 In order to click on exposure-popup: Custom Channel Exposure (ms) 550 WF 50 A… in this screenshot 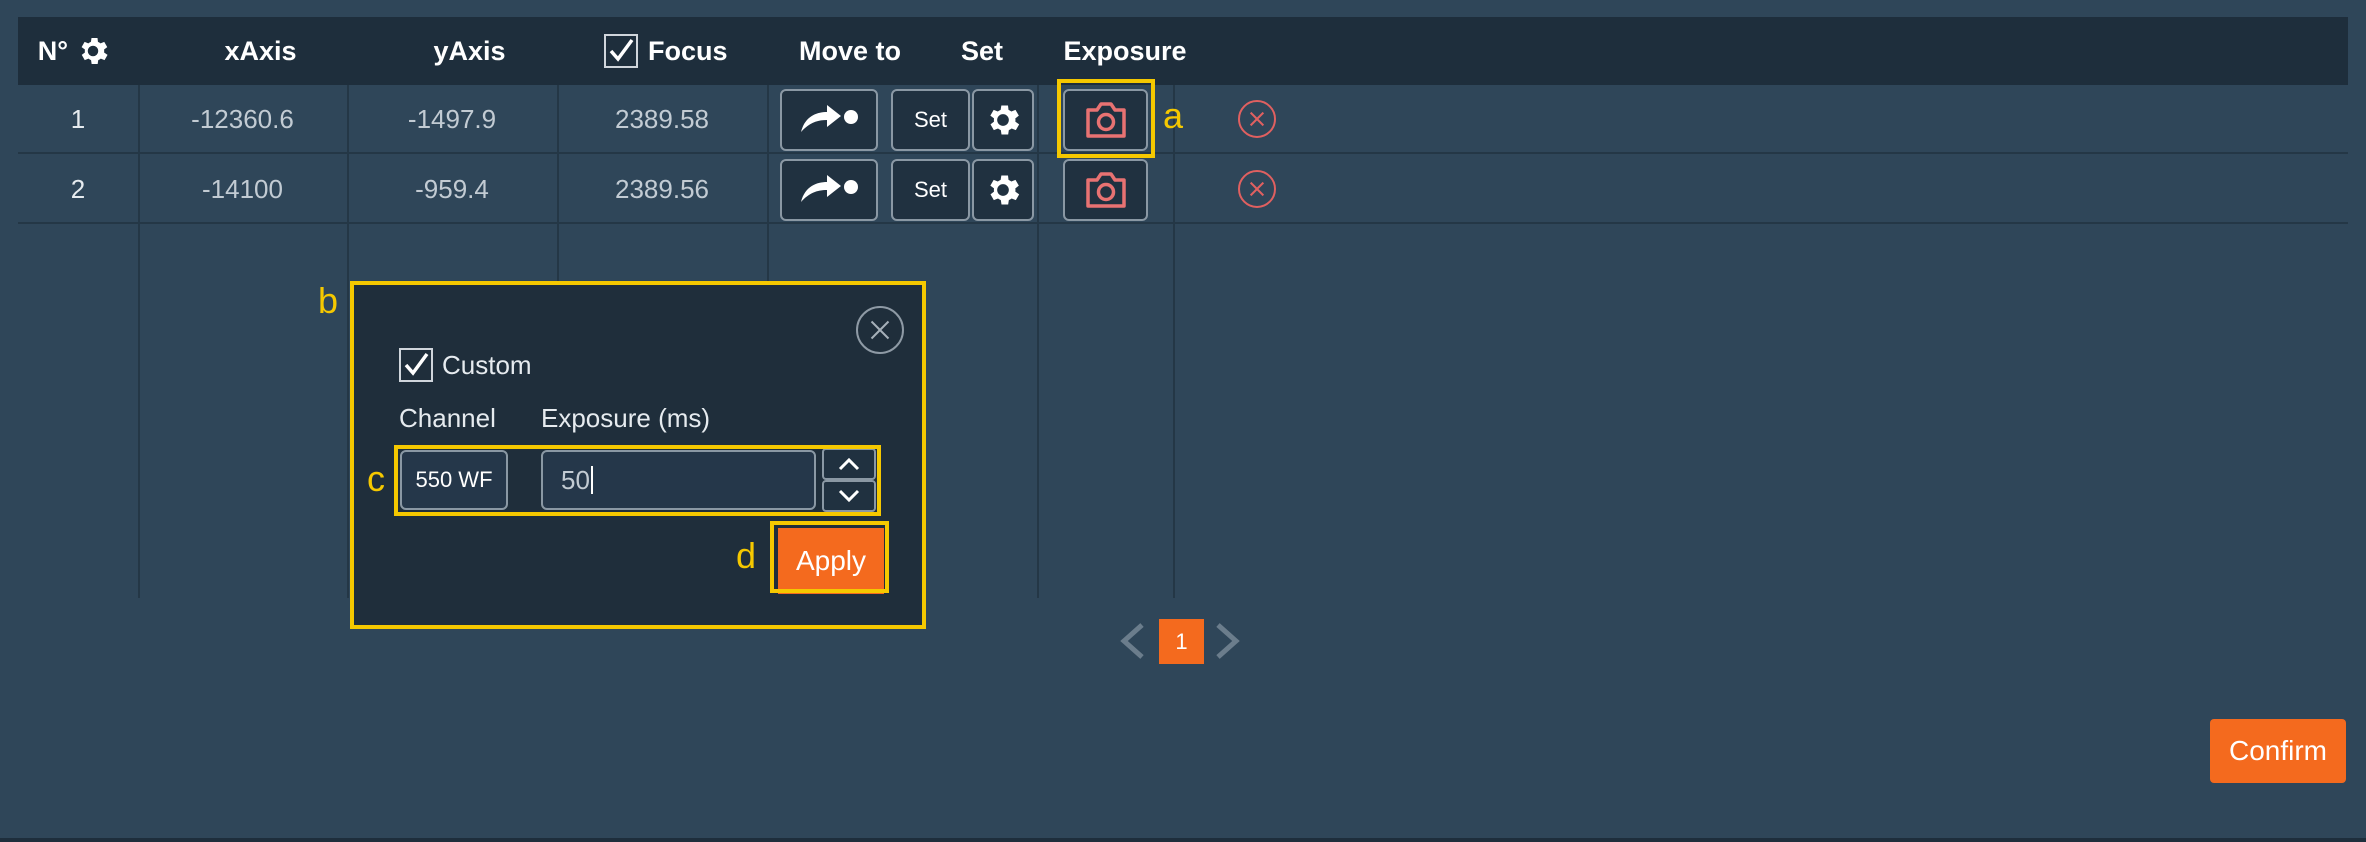, I will do `click(638, 455)`.